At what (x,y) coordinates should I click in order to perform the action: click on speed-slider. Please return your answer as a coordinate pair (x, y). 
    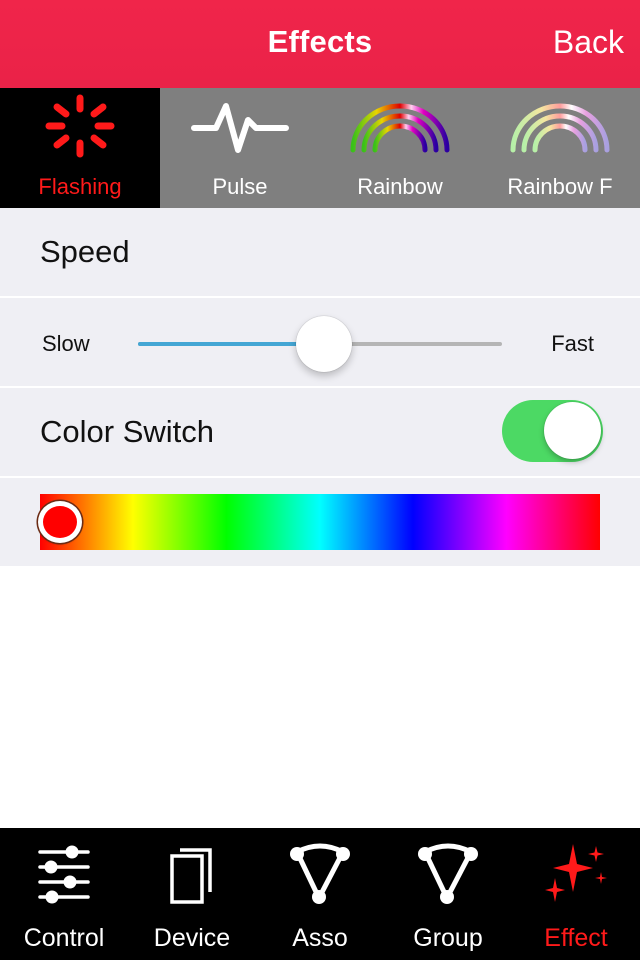
    Looking at the image, I should click on (320, 344).